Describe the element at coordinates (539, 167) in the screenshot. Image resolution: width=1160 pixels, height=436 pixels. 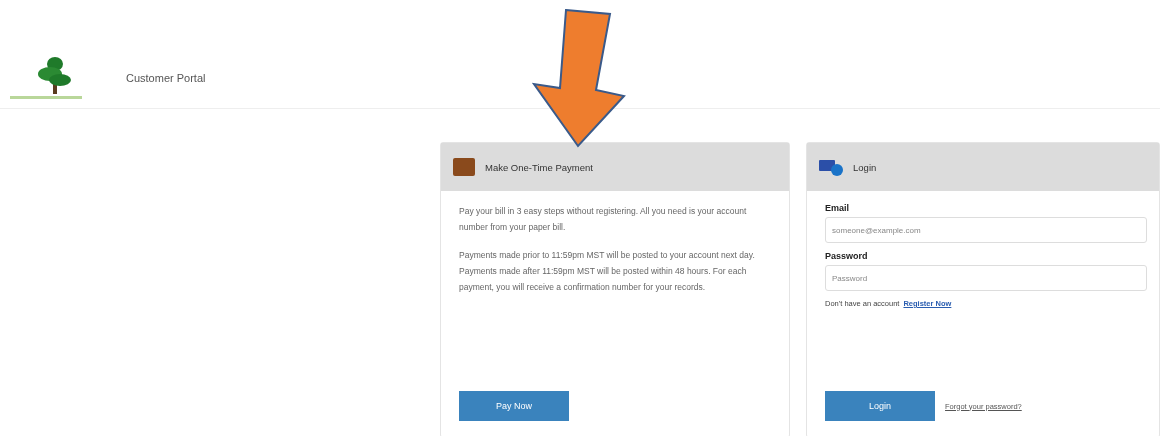
I see `card-title: Make One-Time Payment` at that location.